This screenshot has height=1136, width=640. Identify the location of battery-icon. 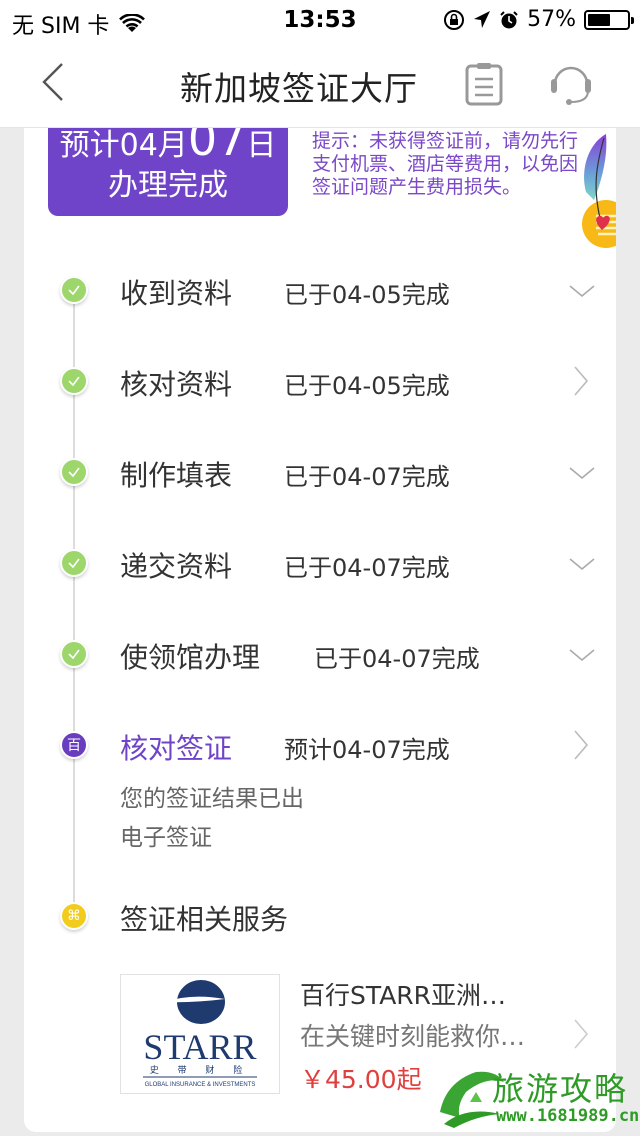
(609, 19).